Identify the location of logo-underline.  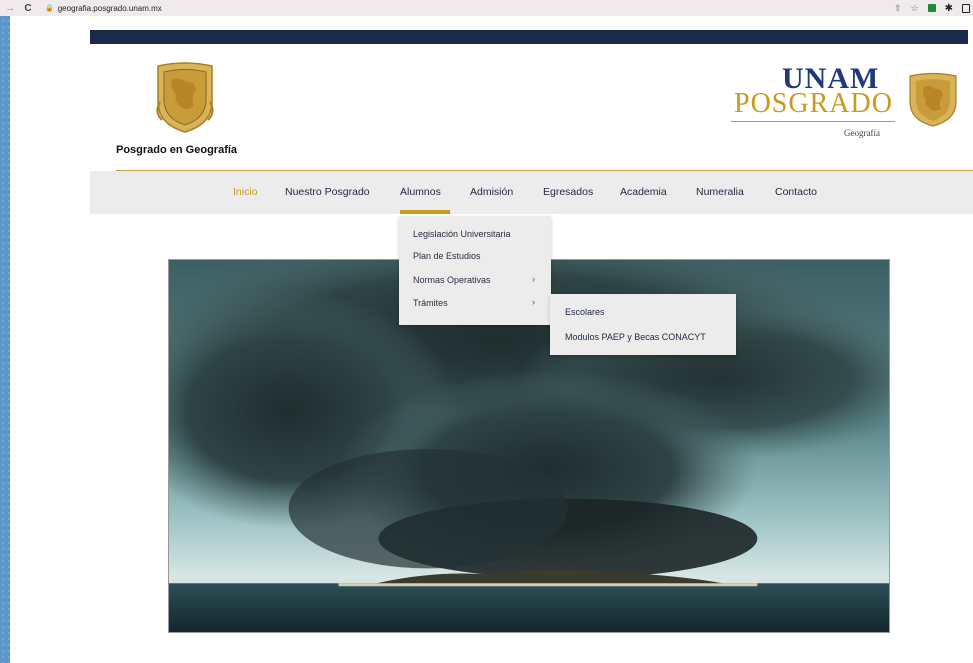
(813, 121).